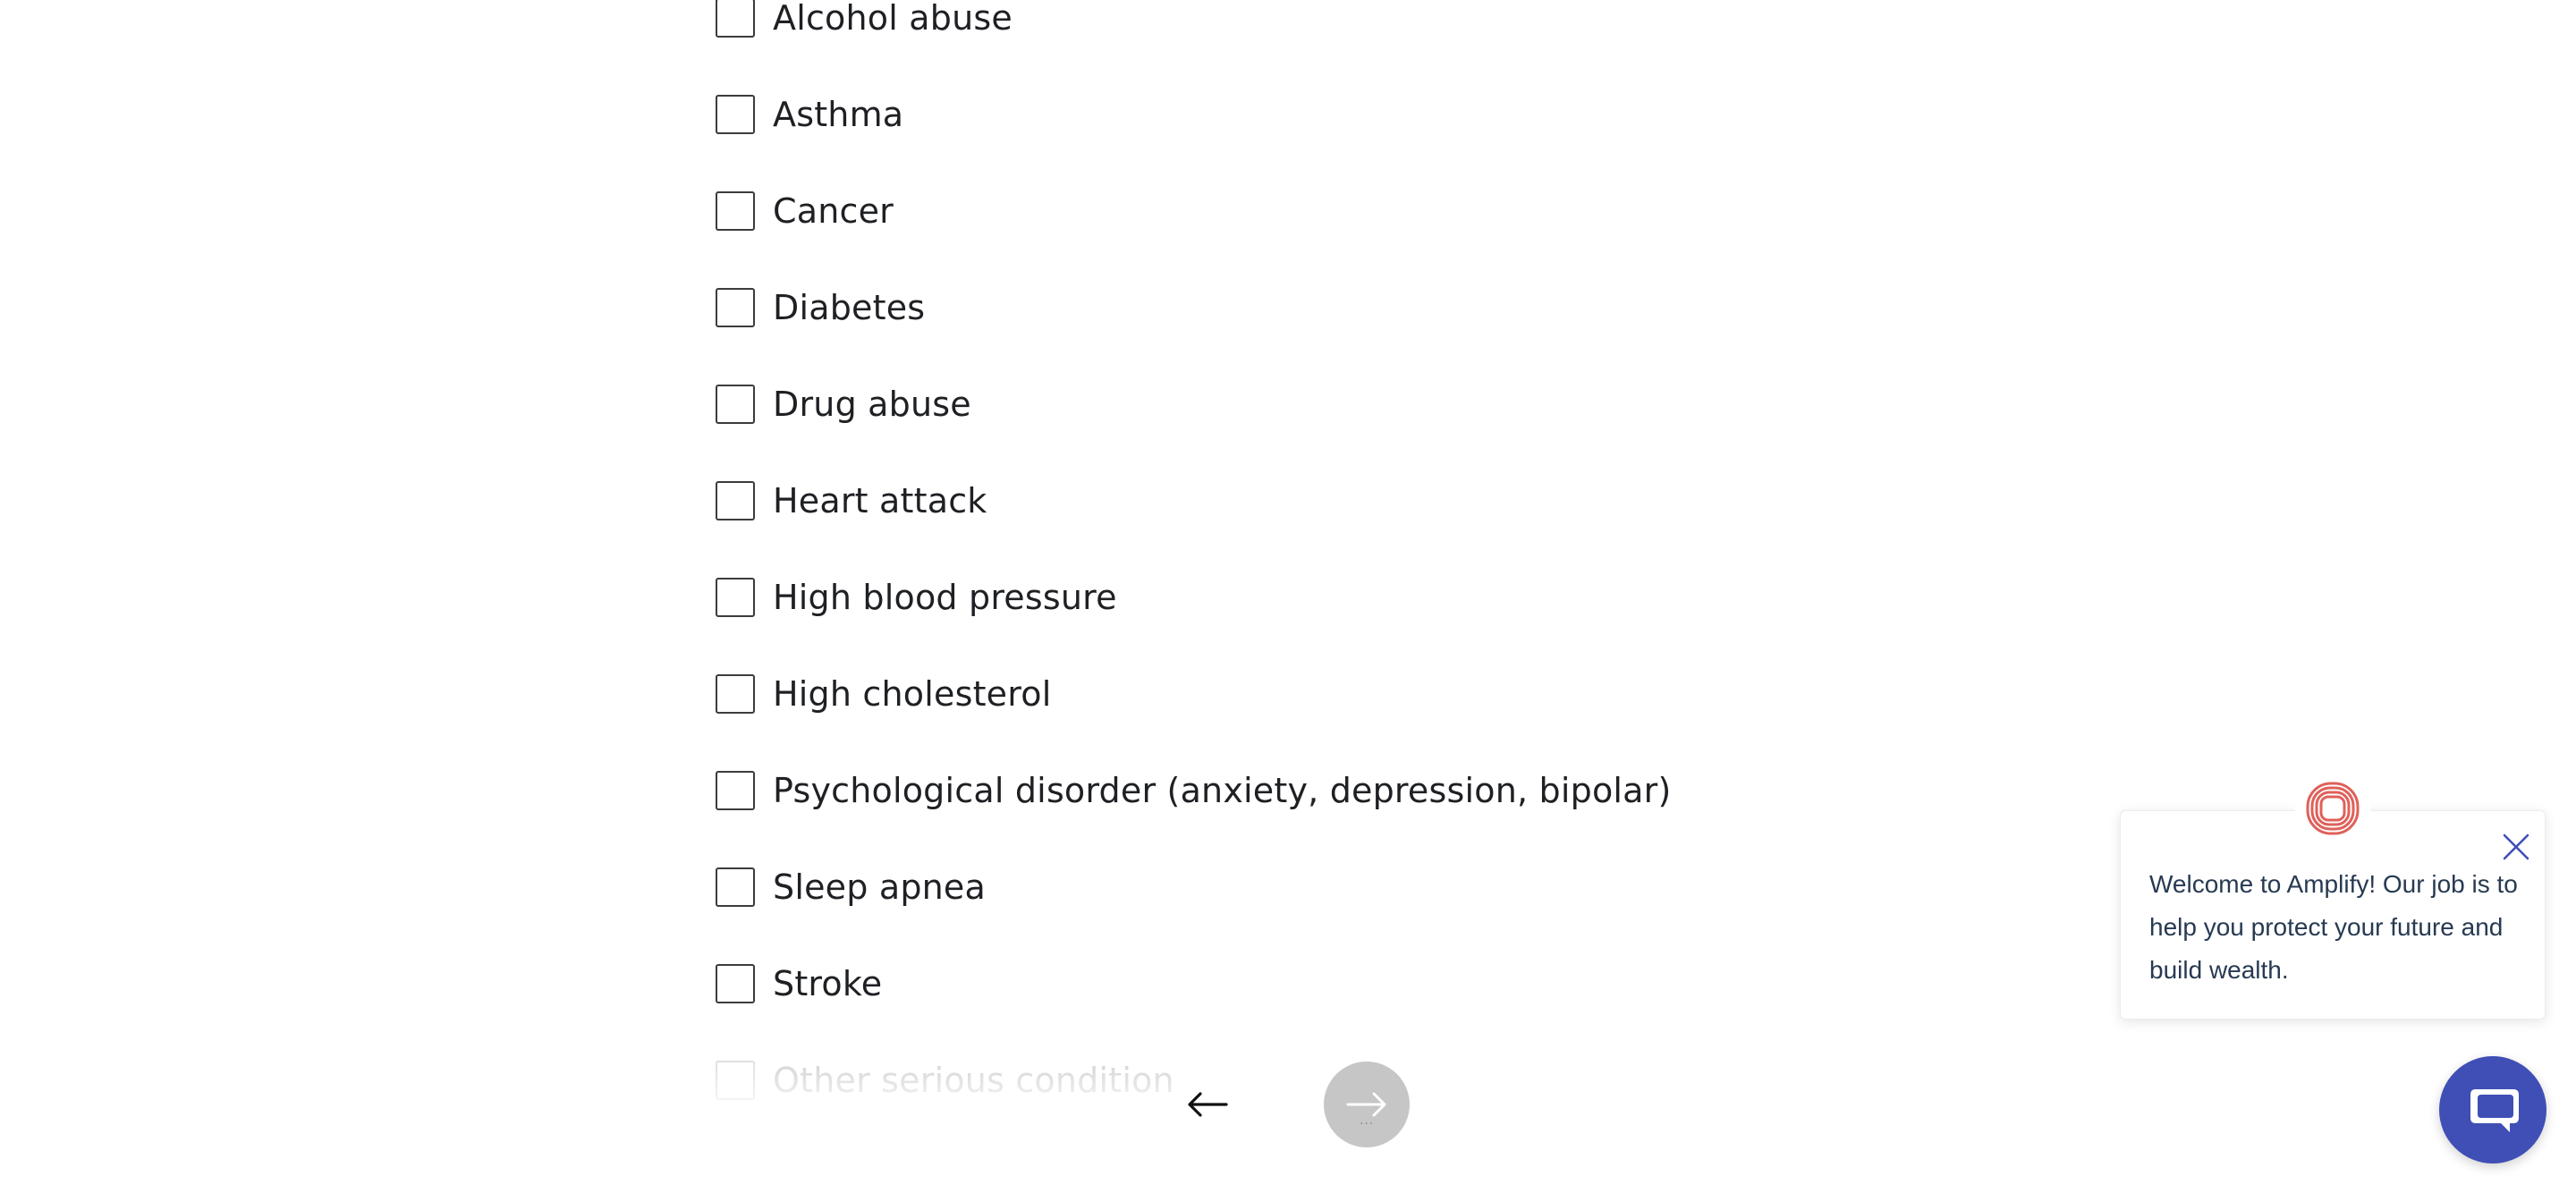 This screenshot has height=1193, width=2576. I want to click on amplify-logo-icon, so click(2332, 808).